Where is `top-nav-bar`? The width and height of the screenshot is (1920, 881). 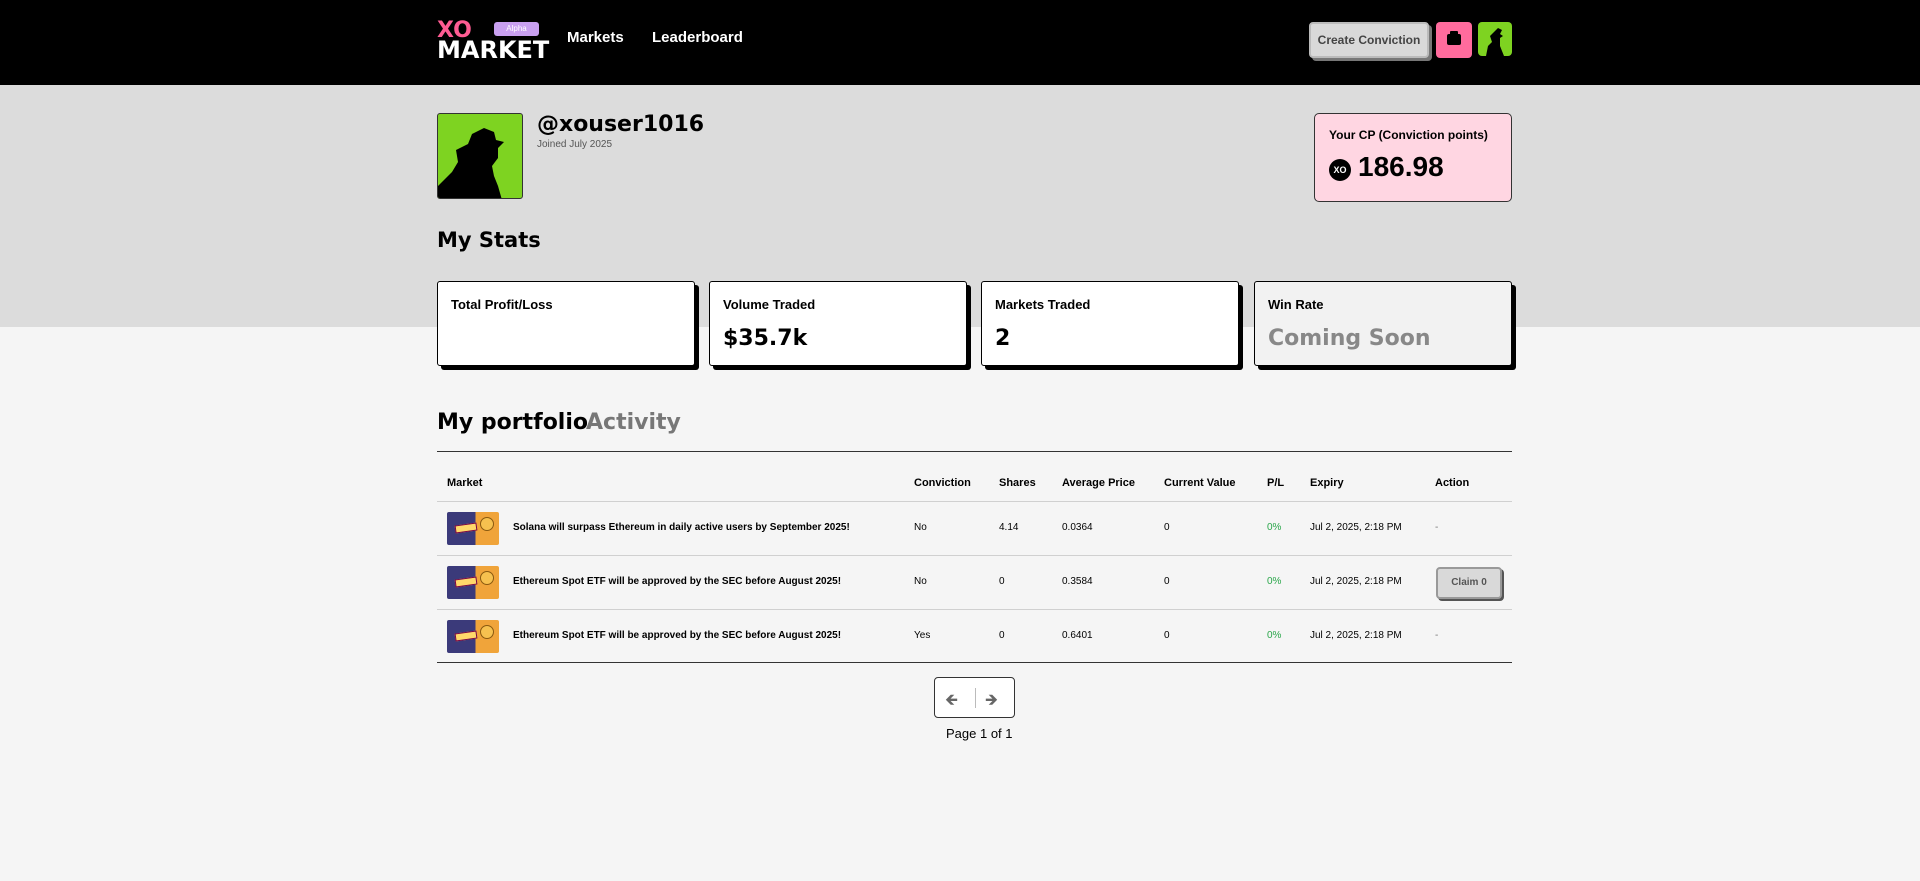 top-nav-bar is located at coordinates (960, 42).